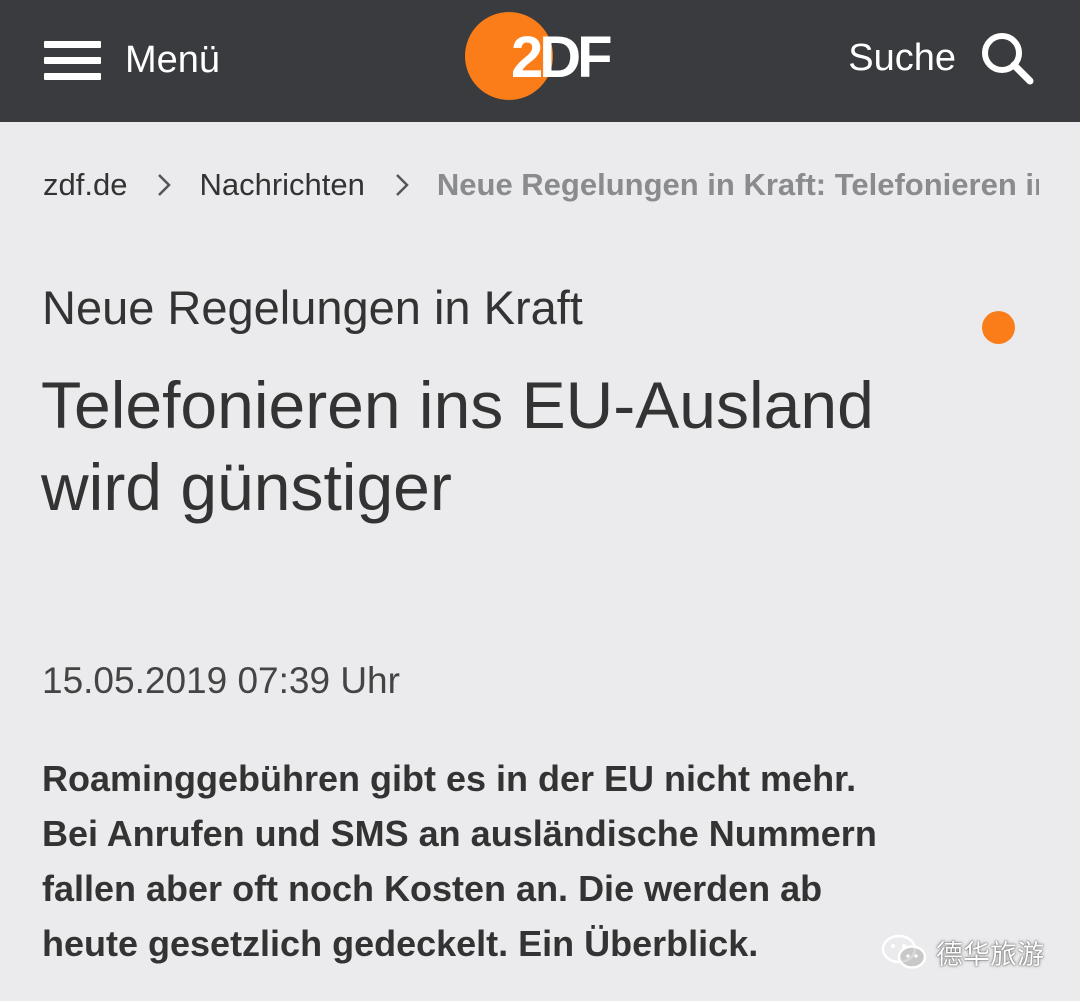 The height and width of the screenshot is (1001, 1080). I want to click on search-label: Suche, so click(902, 57).